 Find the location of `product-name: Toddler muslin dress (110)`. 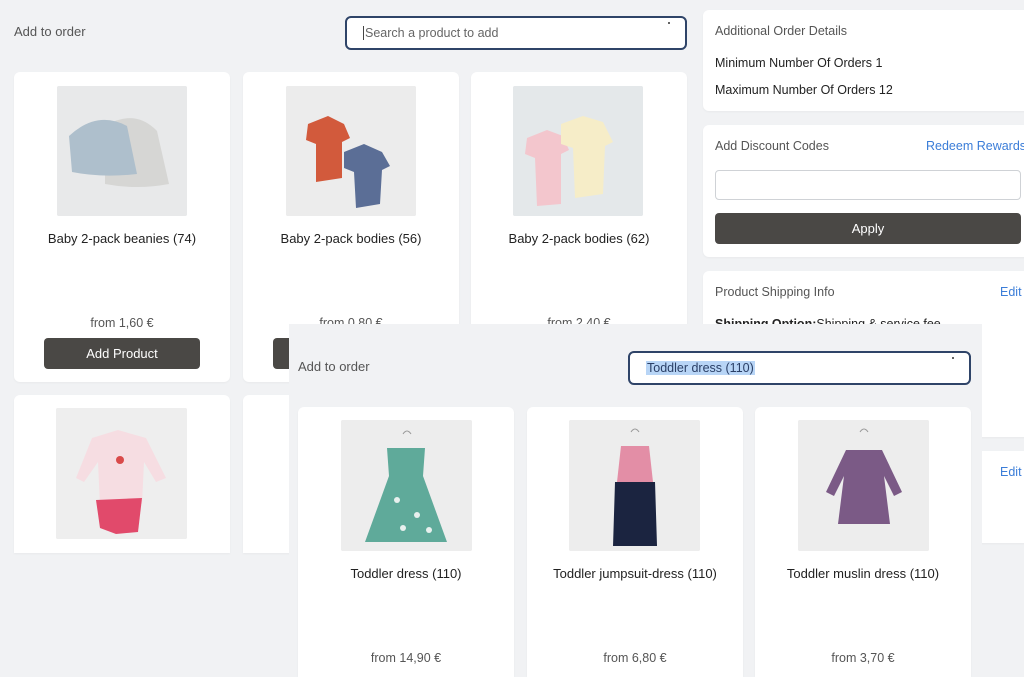

product-name: Toddler muslin dress (110) is located at coordinates (863, 573).